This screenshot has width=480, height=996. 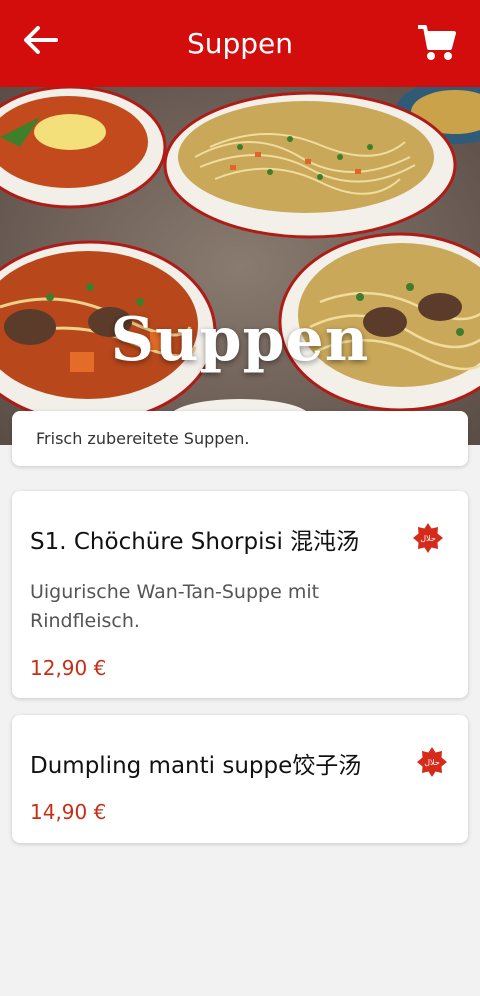 I want to click on item-price: 14,90 €, so click(x=68, y=812).